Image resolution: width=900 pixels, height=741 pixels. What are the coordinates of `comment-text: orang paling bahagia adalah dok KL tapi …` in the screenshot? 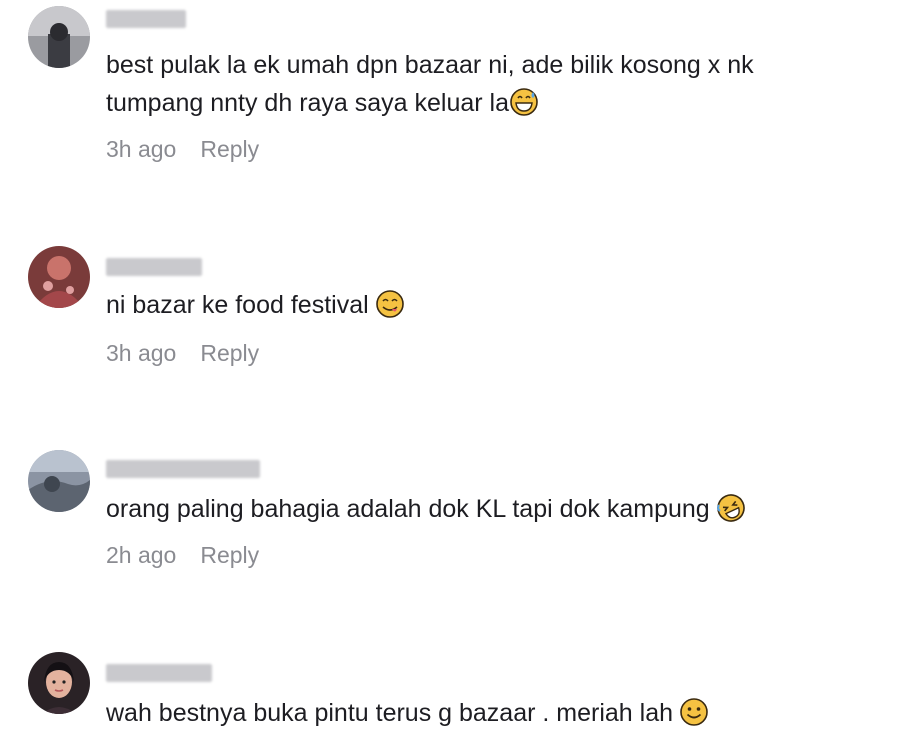 It's located at (501, 509).